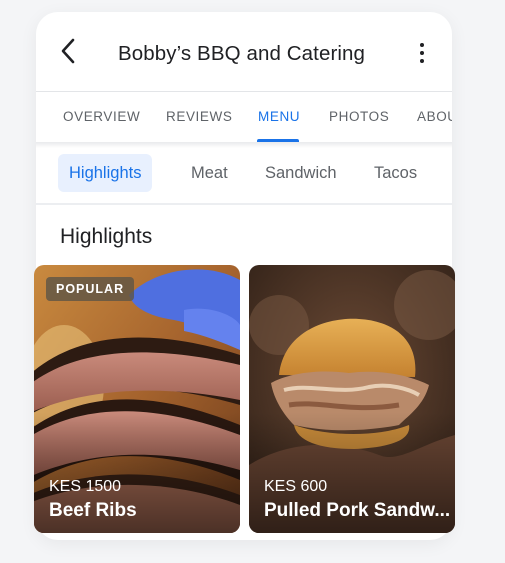  What do you see at coordinates (301, 173) in the screenshot?
I see `chip-sandwich: Sandwich` at bounding box center [301, 173].